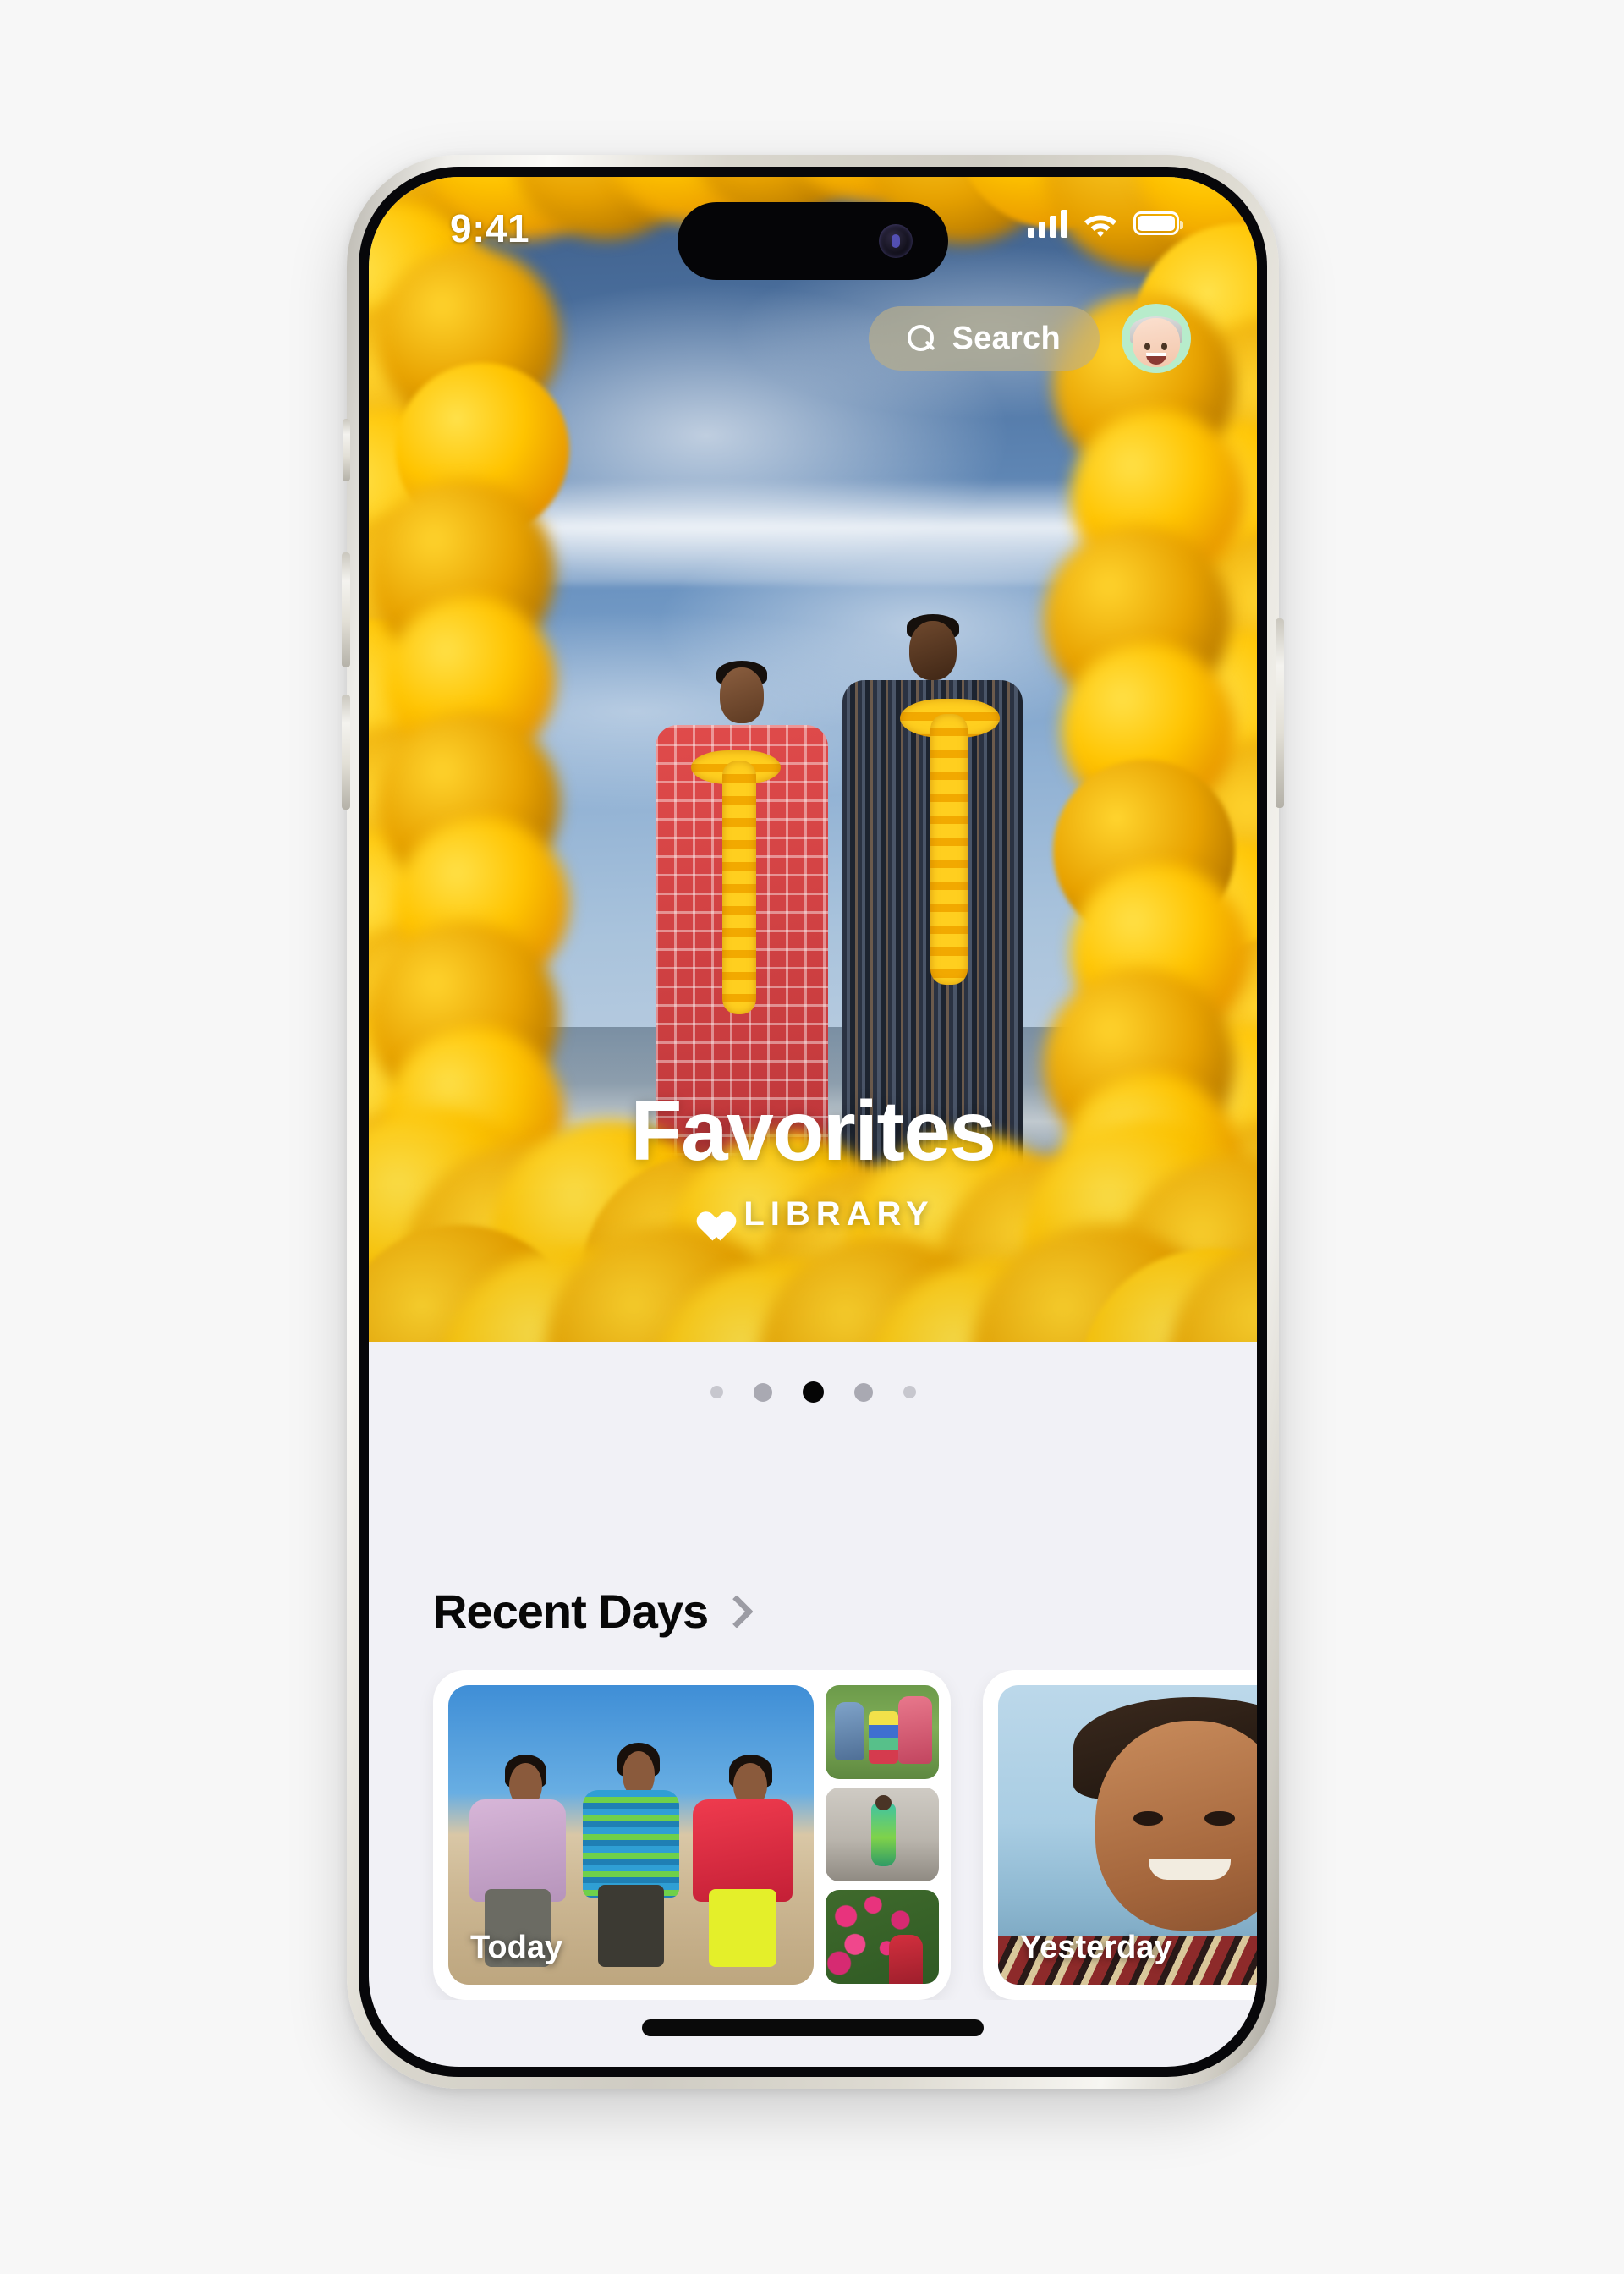 The image size is (1624, 2274). I want to click on chevron-right-icon, so click(733, 1612).